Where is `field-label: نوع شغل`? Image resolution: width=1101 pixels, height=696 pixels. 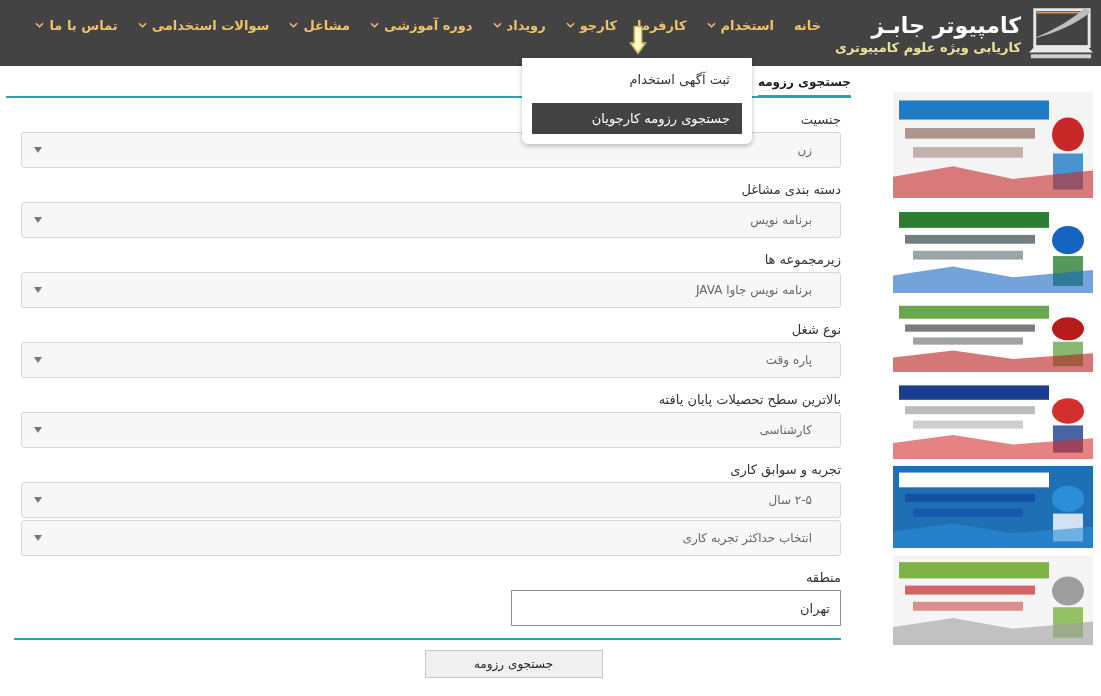 field-label: نوع شغل is located at coordinates (816, 329).